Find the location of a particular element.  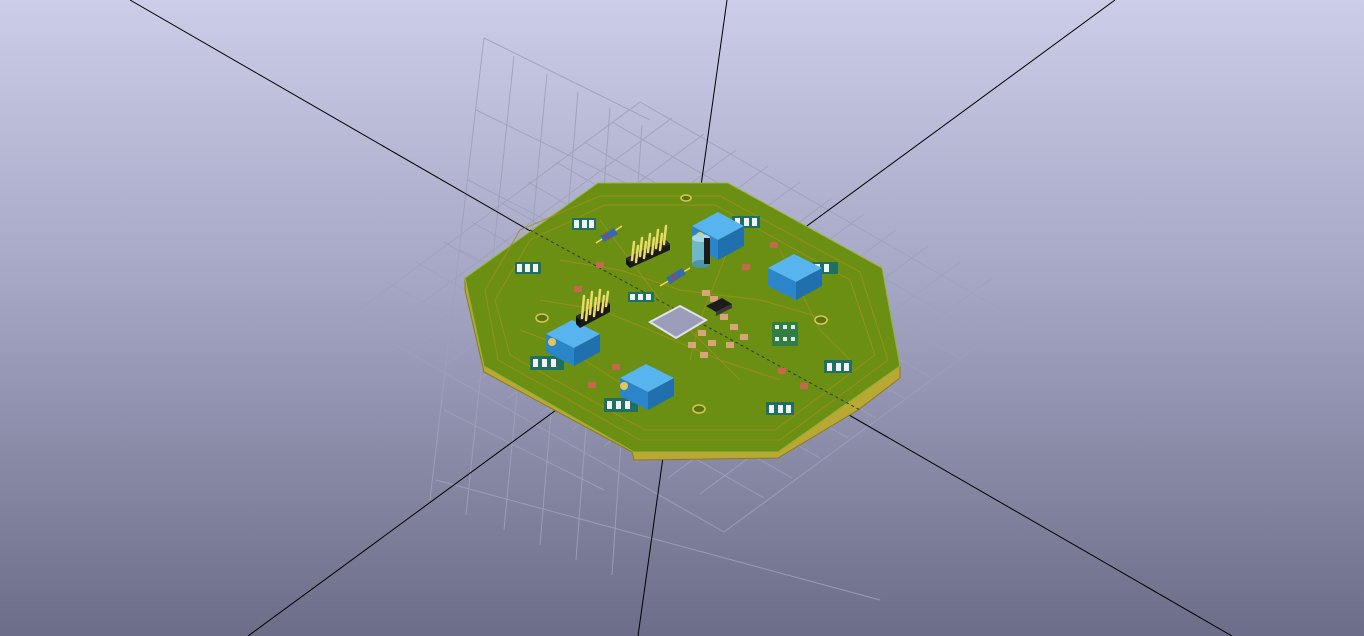

electrolytic-capacitor is located at coordinates (701, 251).